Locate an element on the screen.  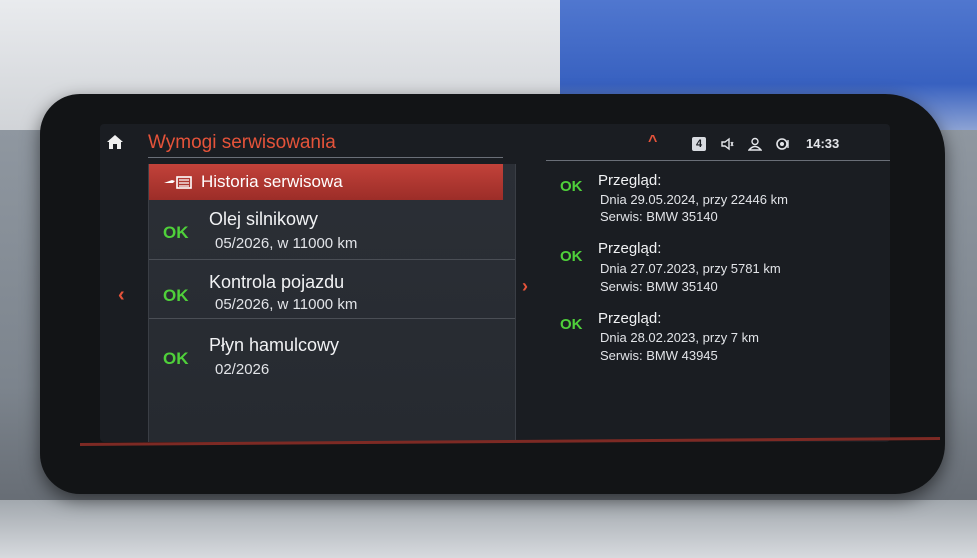
user-icon is located at coordinates (755, 144).